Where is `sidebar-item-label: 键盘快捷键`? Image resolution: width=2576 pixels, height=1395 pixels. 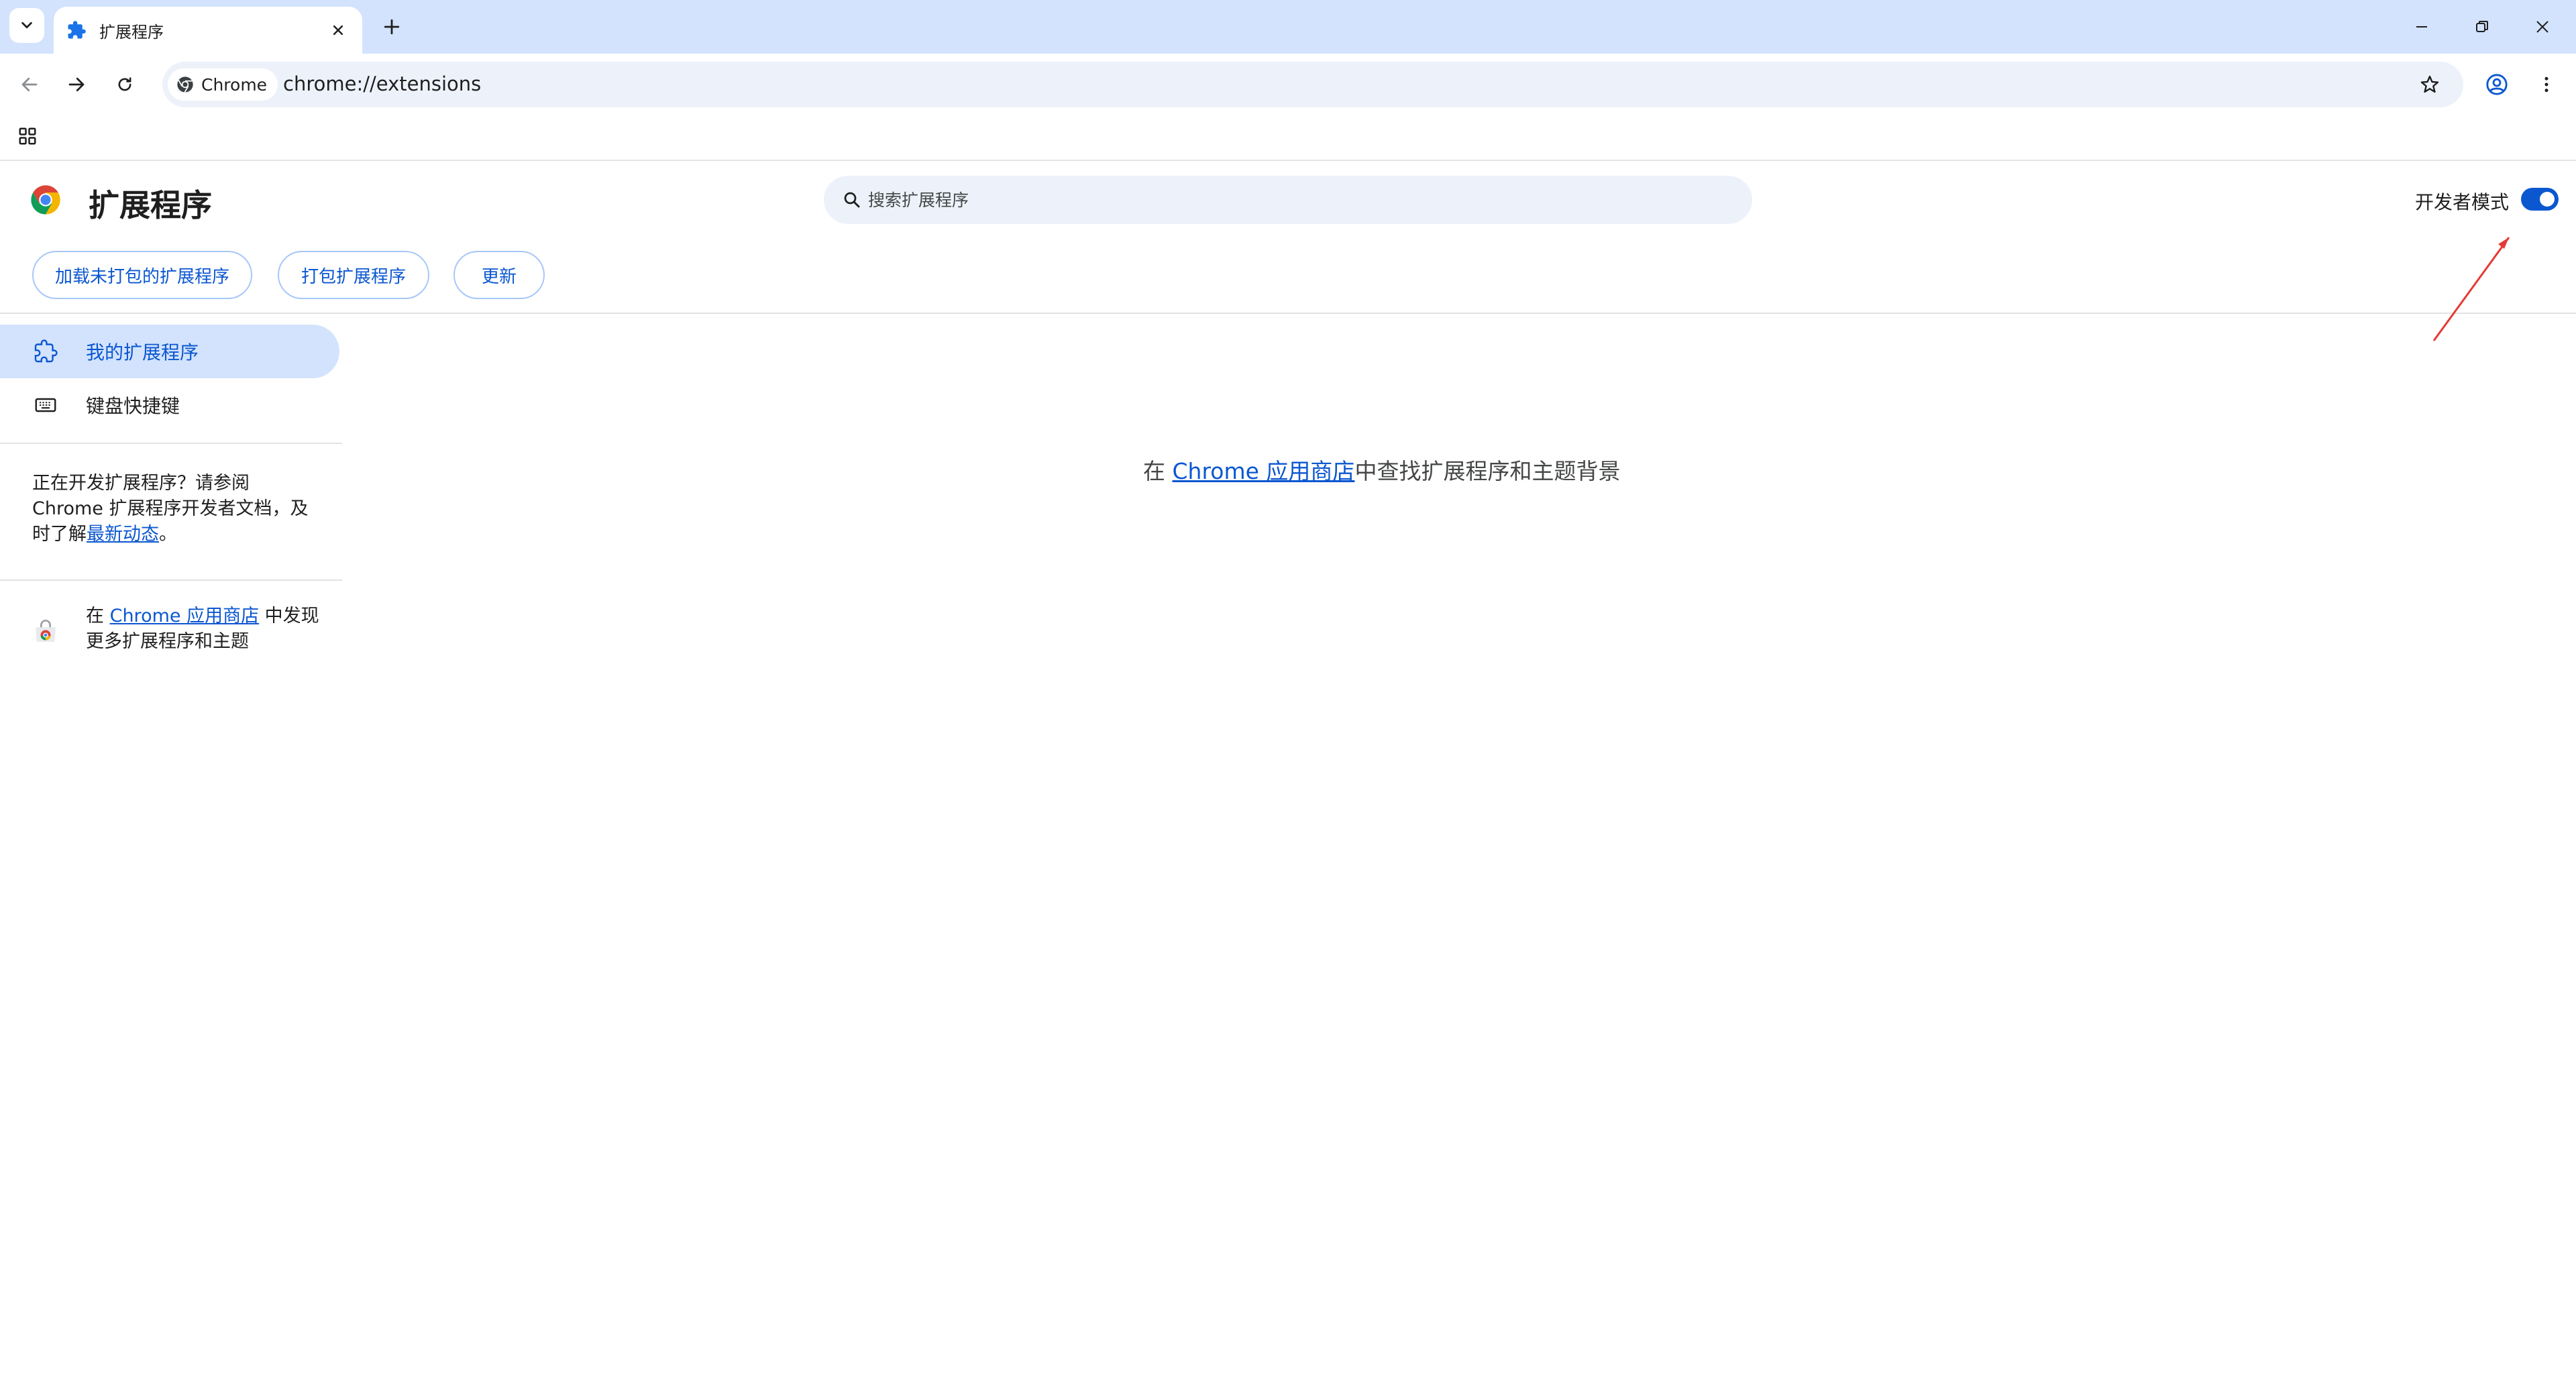
sidebar-item-label: 键盘快捷键 is located at coordinates (133, 406).